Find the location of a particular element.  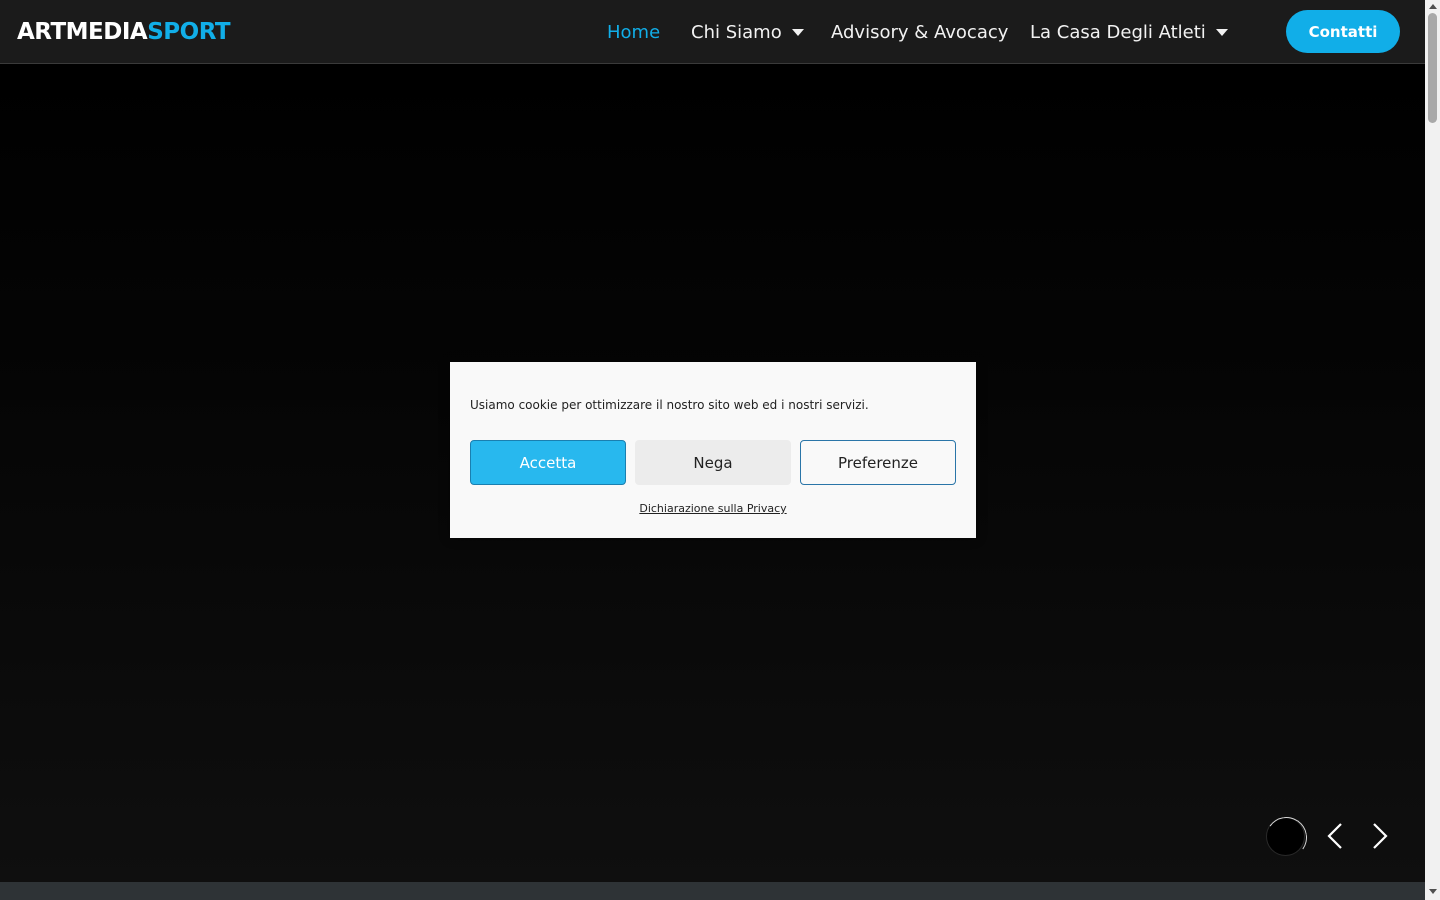

nav-item-chi-siamo: Chi Siamo is located at coordinates (747, 32).